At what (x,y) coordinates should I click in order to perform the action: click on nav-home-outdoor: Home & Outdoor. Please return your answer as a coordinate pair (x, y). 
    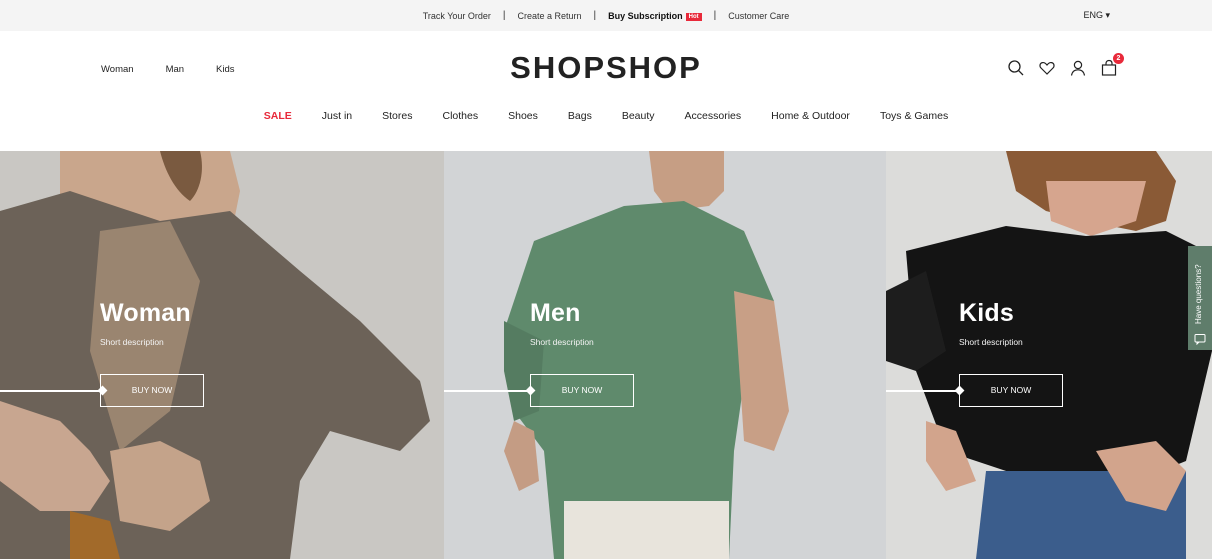
    Looking at the image, I should click on (810, 116).